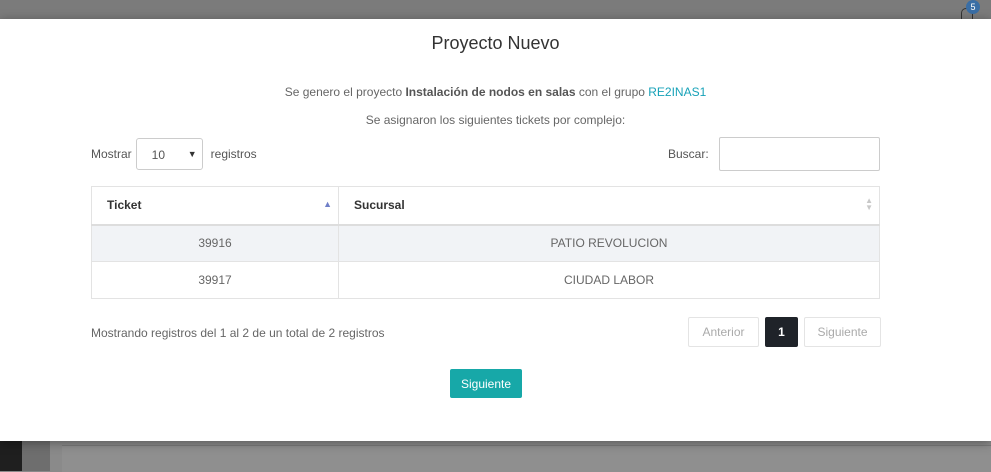  What do you see at coordinates (192, 154) in the screenshot?
I see `chevron-down-icon: ▼` at bounding box center [192, 154].